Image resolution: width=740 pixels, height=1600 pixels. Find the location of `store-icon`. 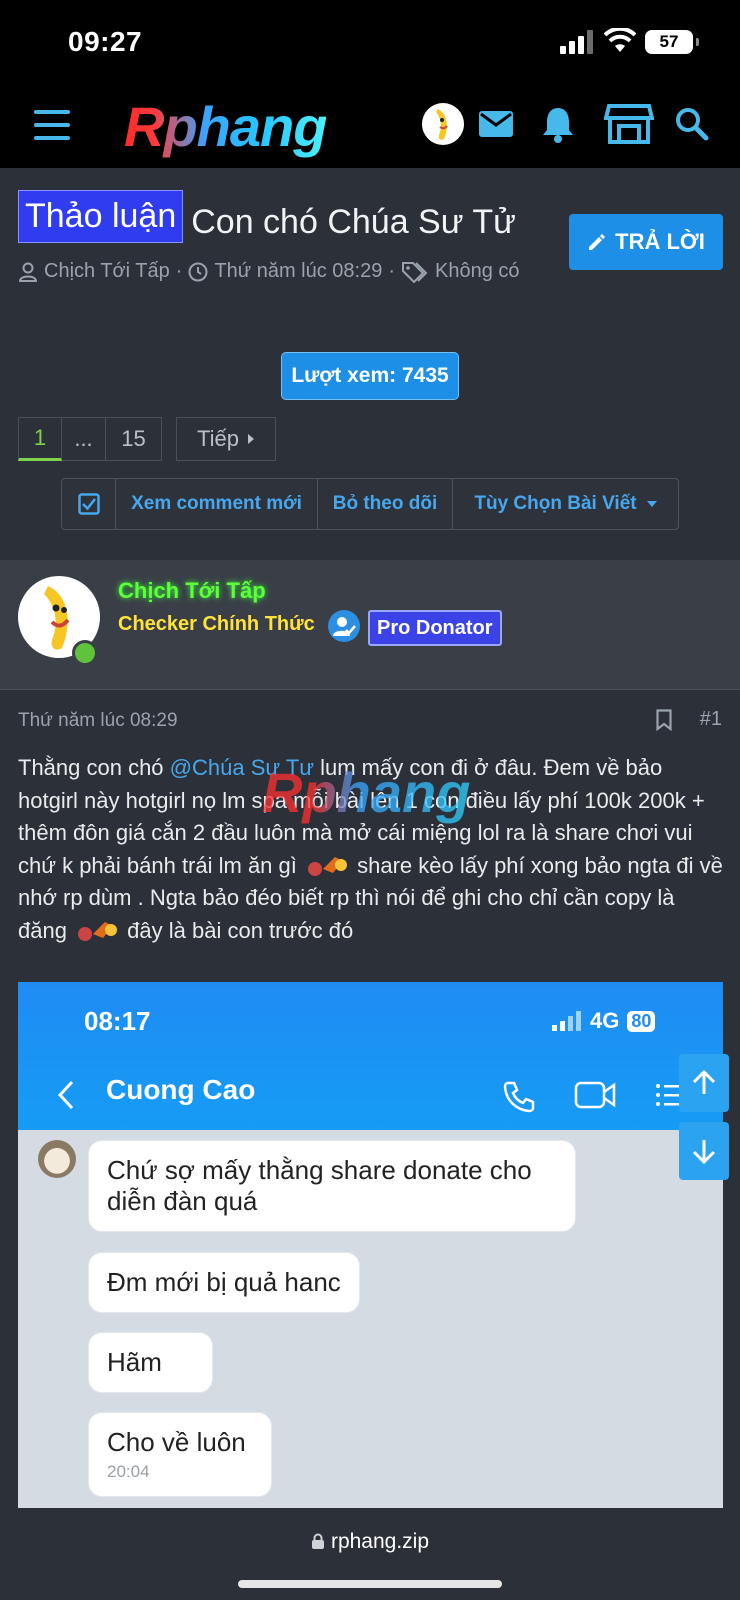

store-icon is located at coordinates (629, 124).